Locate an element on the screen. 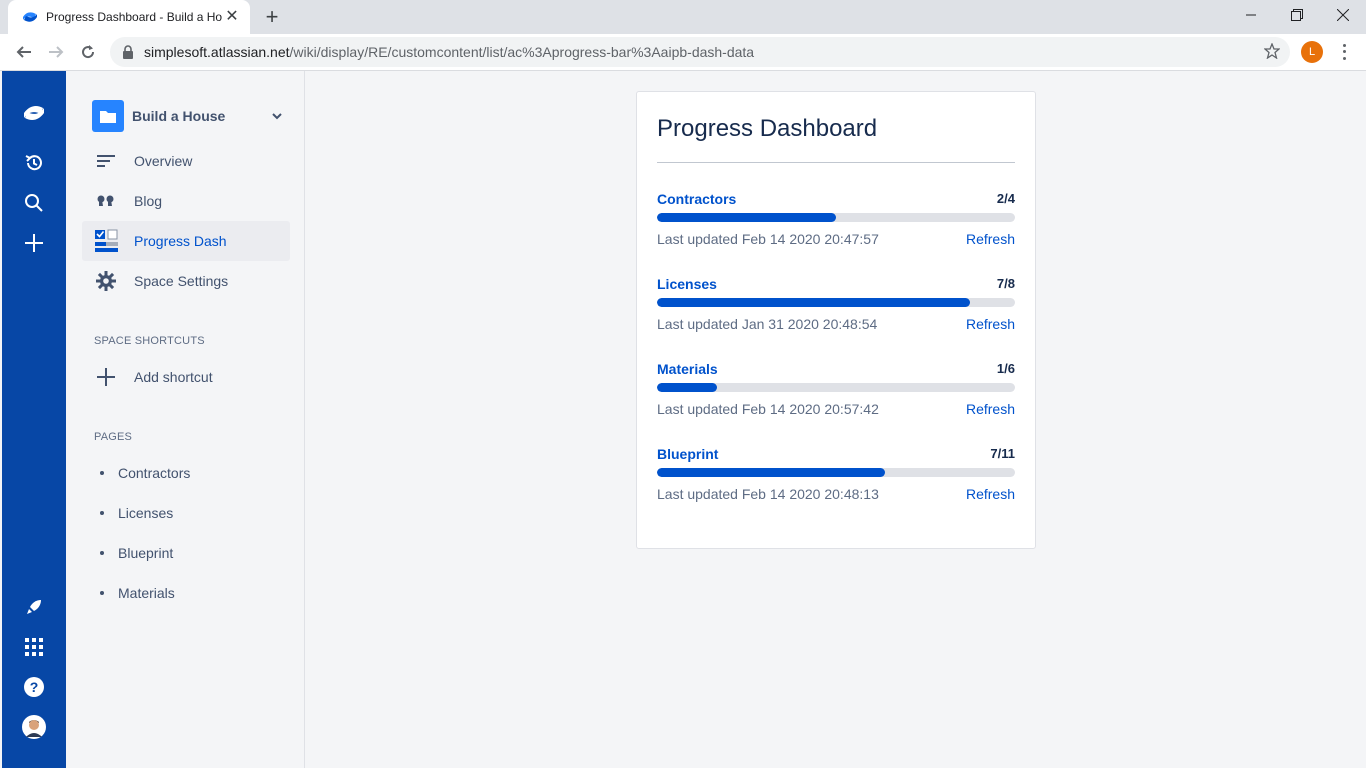 This screenshot has width=1366, height=768. profile-avatar: L is located at coordinates (1312, 52).